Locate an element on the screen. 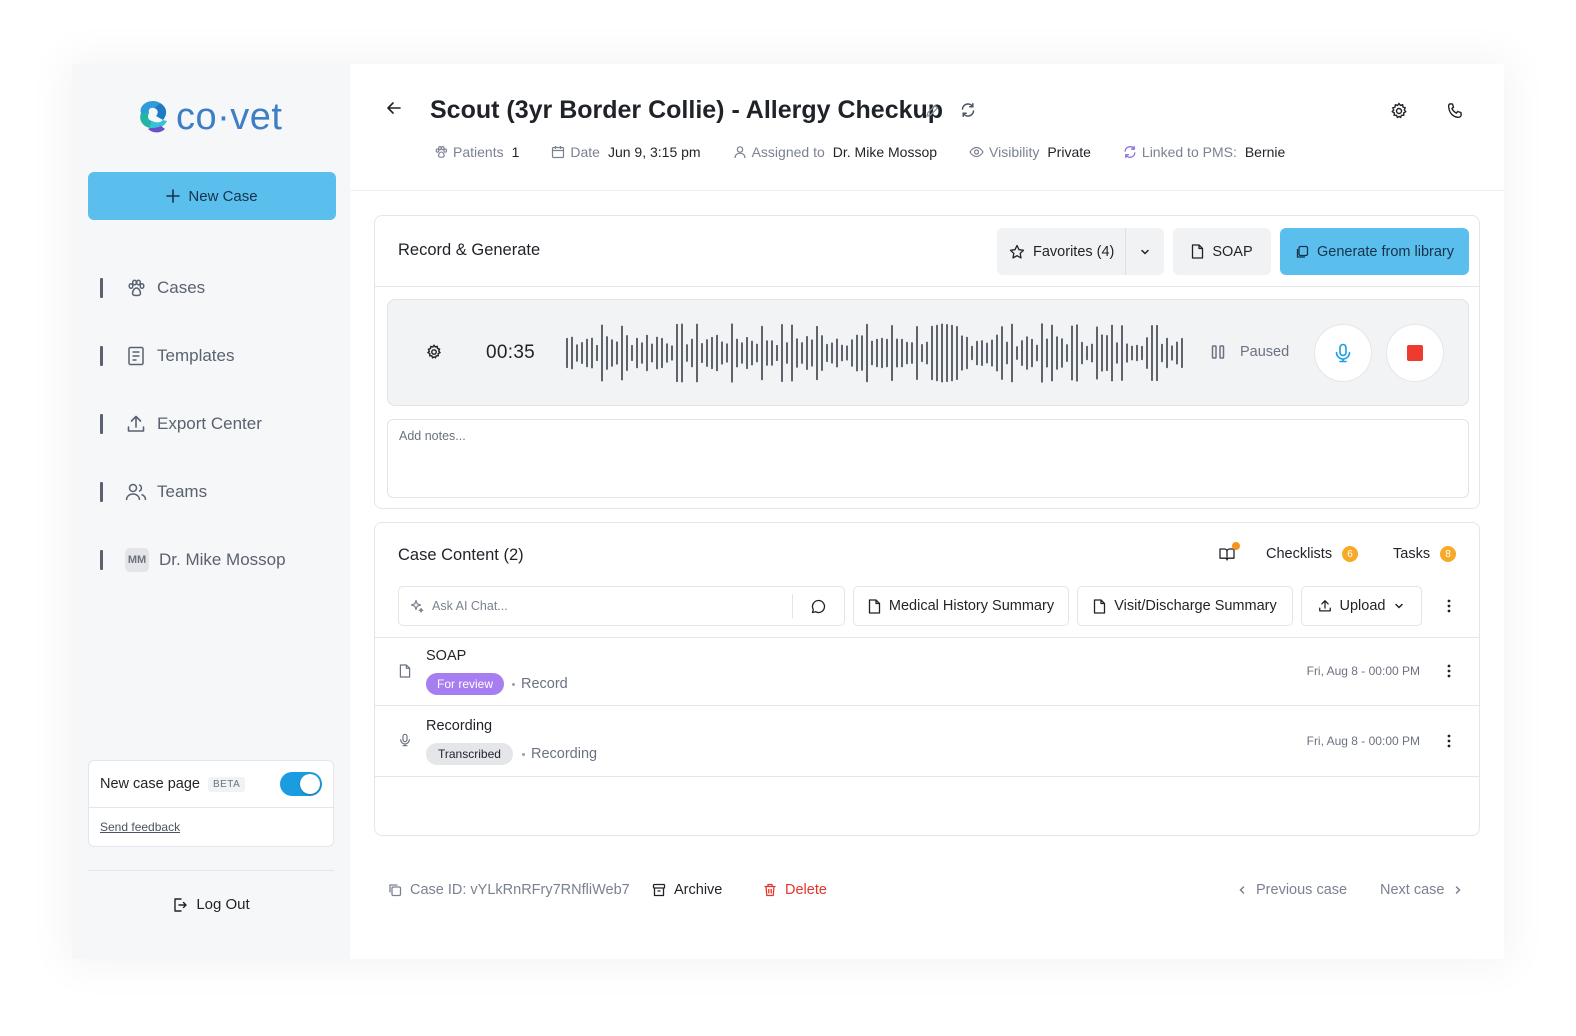 This screenshot has height=1036, width=1576. archive-button: Archive is located at coordinates (687, 890).